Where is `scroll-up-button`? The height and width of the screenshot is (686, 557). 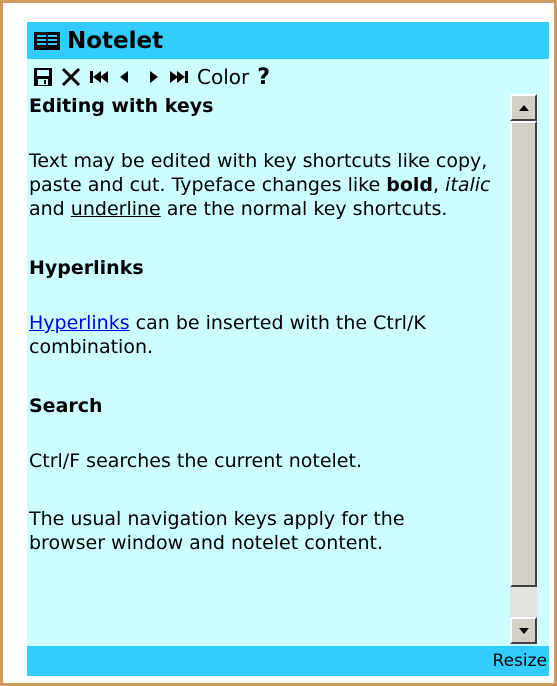
scroll-up-button is located at coordinates (523, 107).